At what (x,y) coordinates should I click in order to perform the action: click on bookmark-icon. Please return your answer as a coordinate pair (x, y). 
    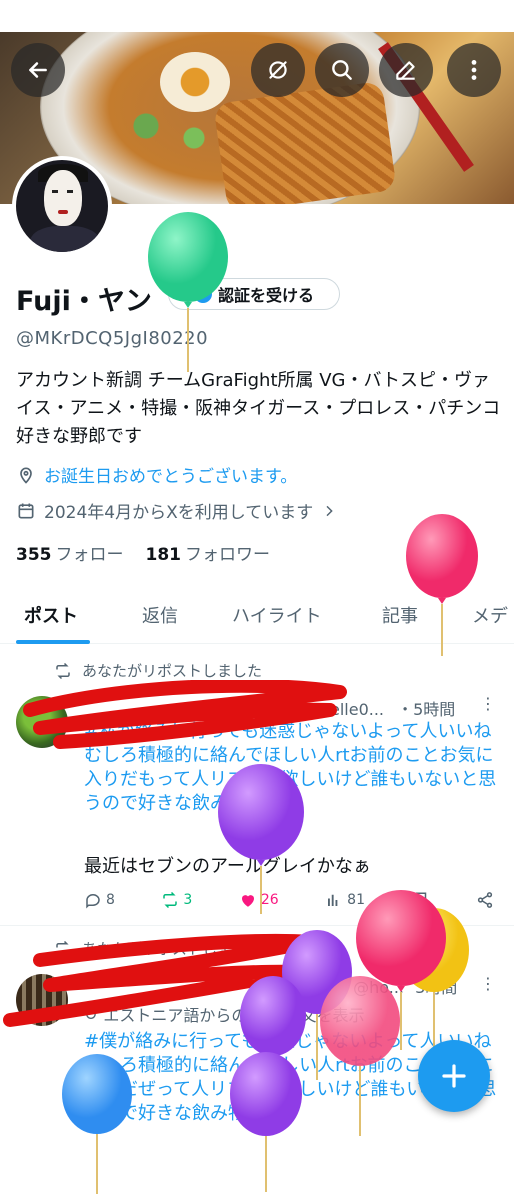
    Looking at the image, I should click on (420, 900).